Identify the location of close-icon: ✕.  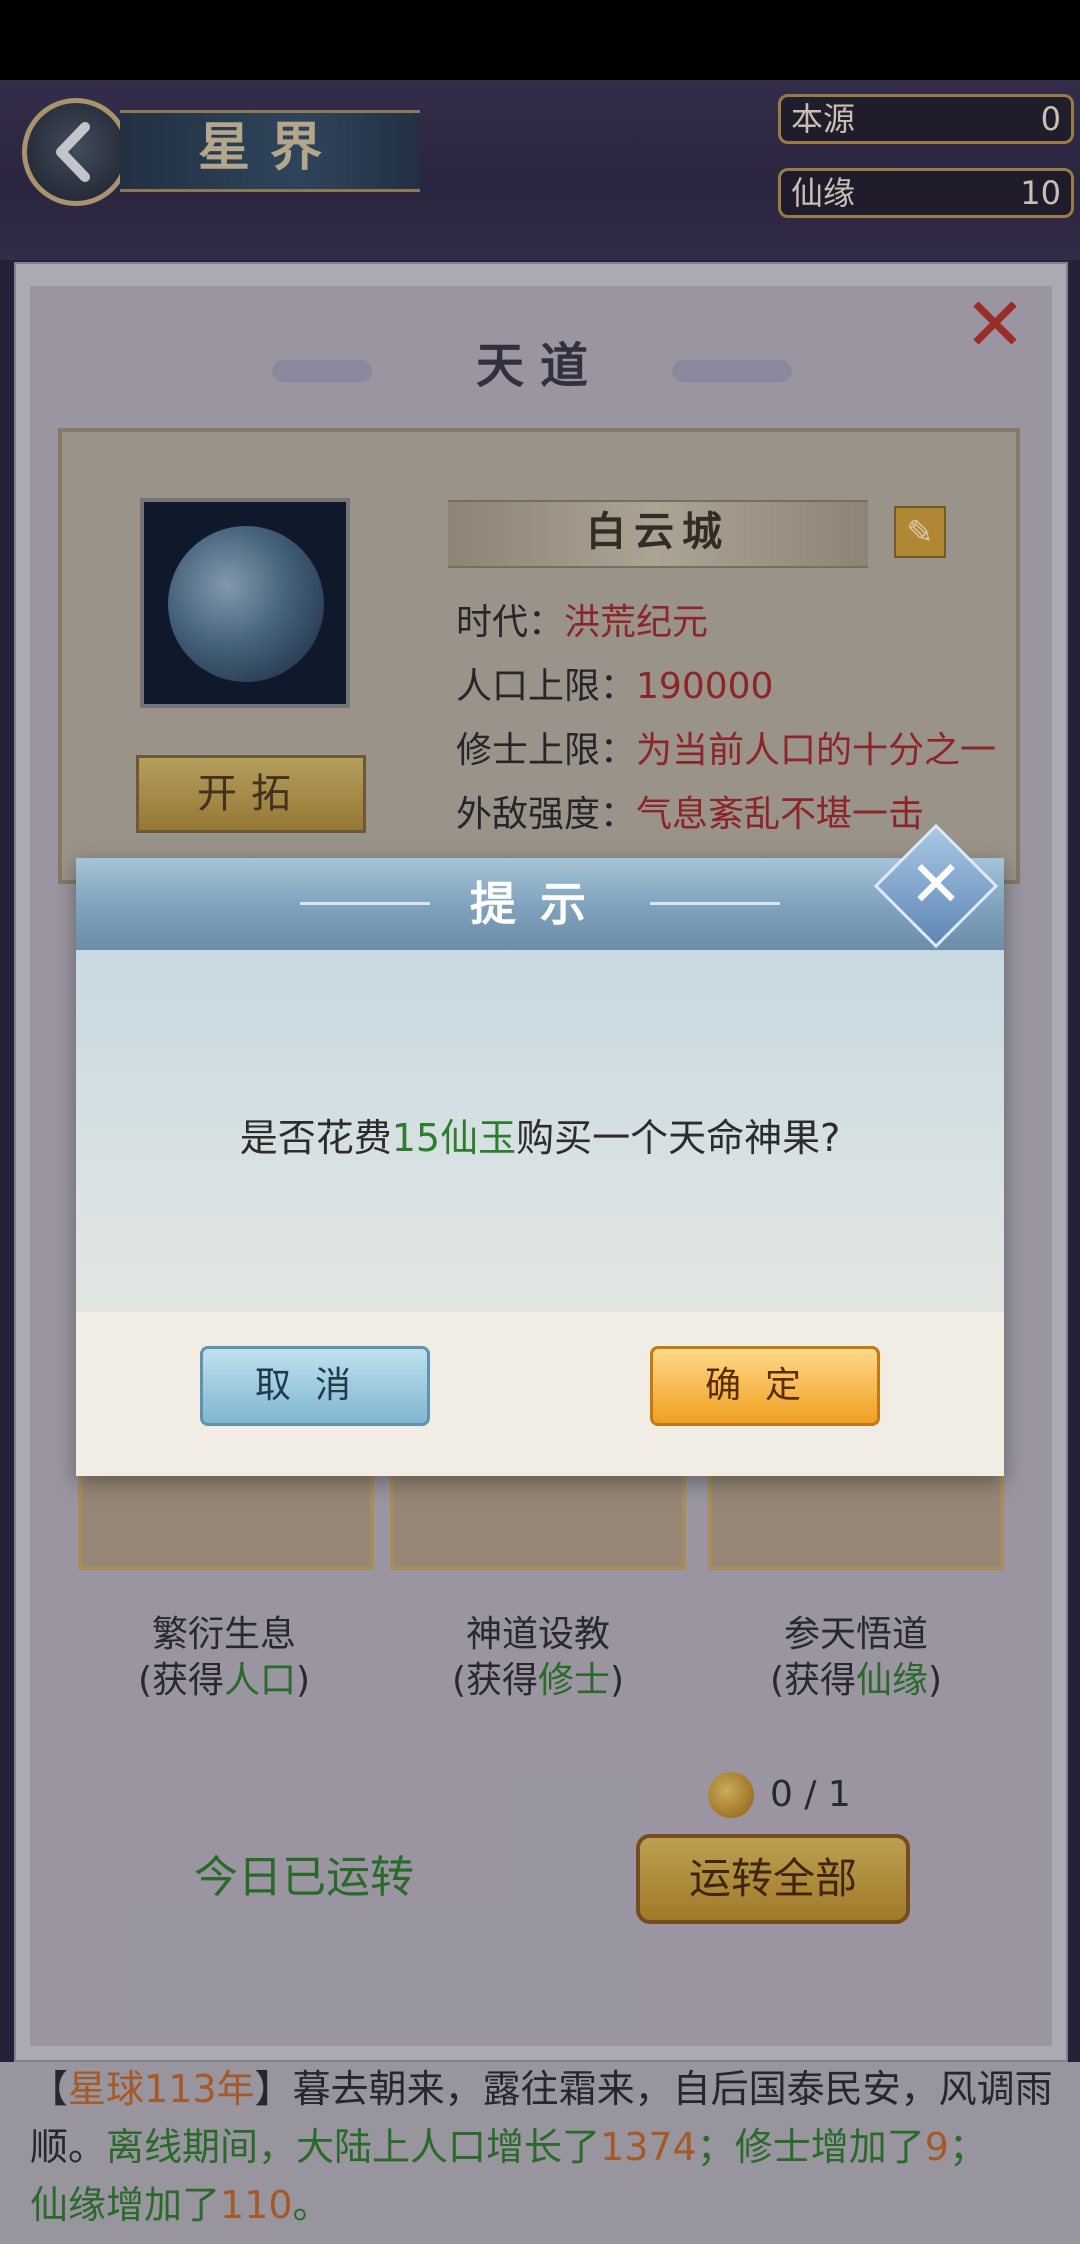
(936, 886).